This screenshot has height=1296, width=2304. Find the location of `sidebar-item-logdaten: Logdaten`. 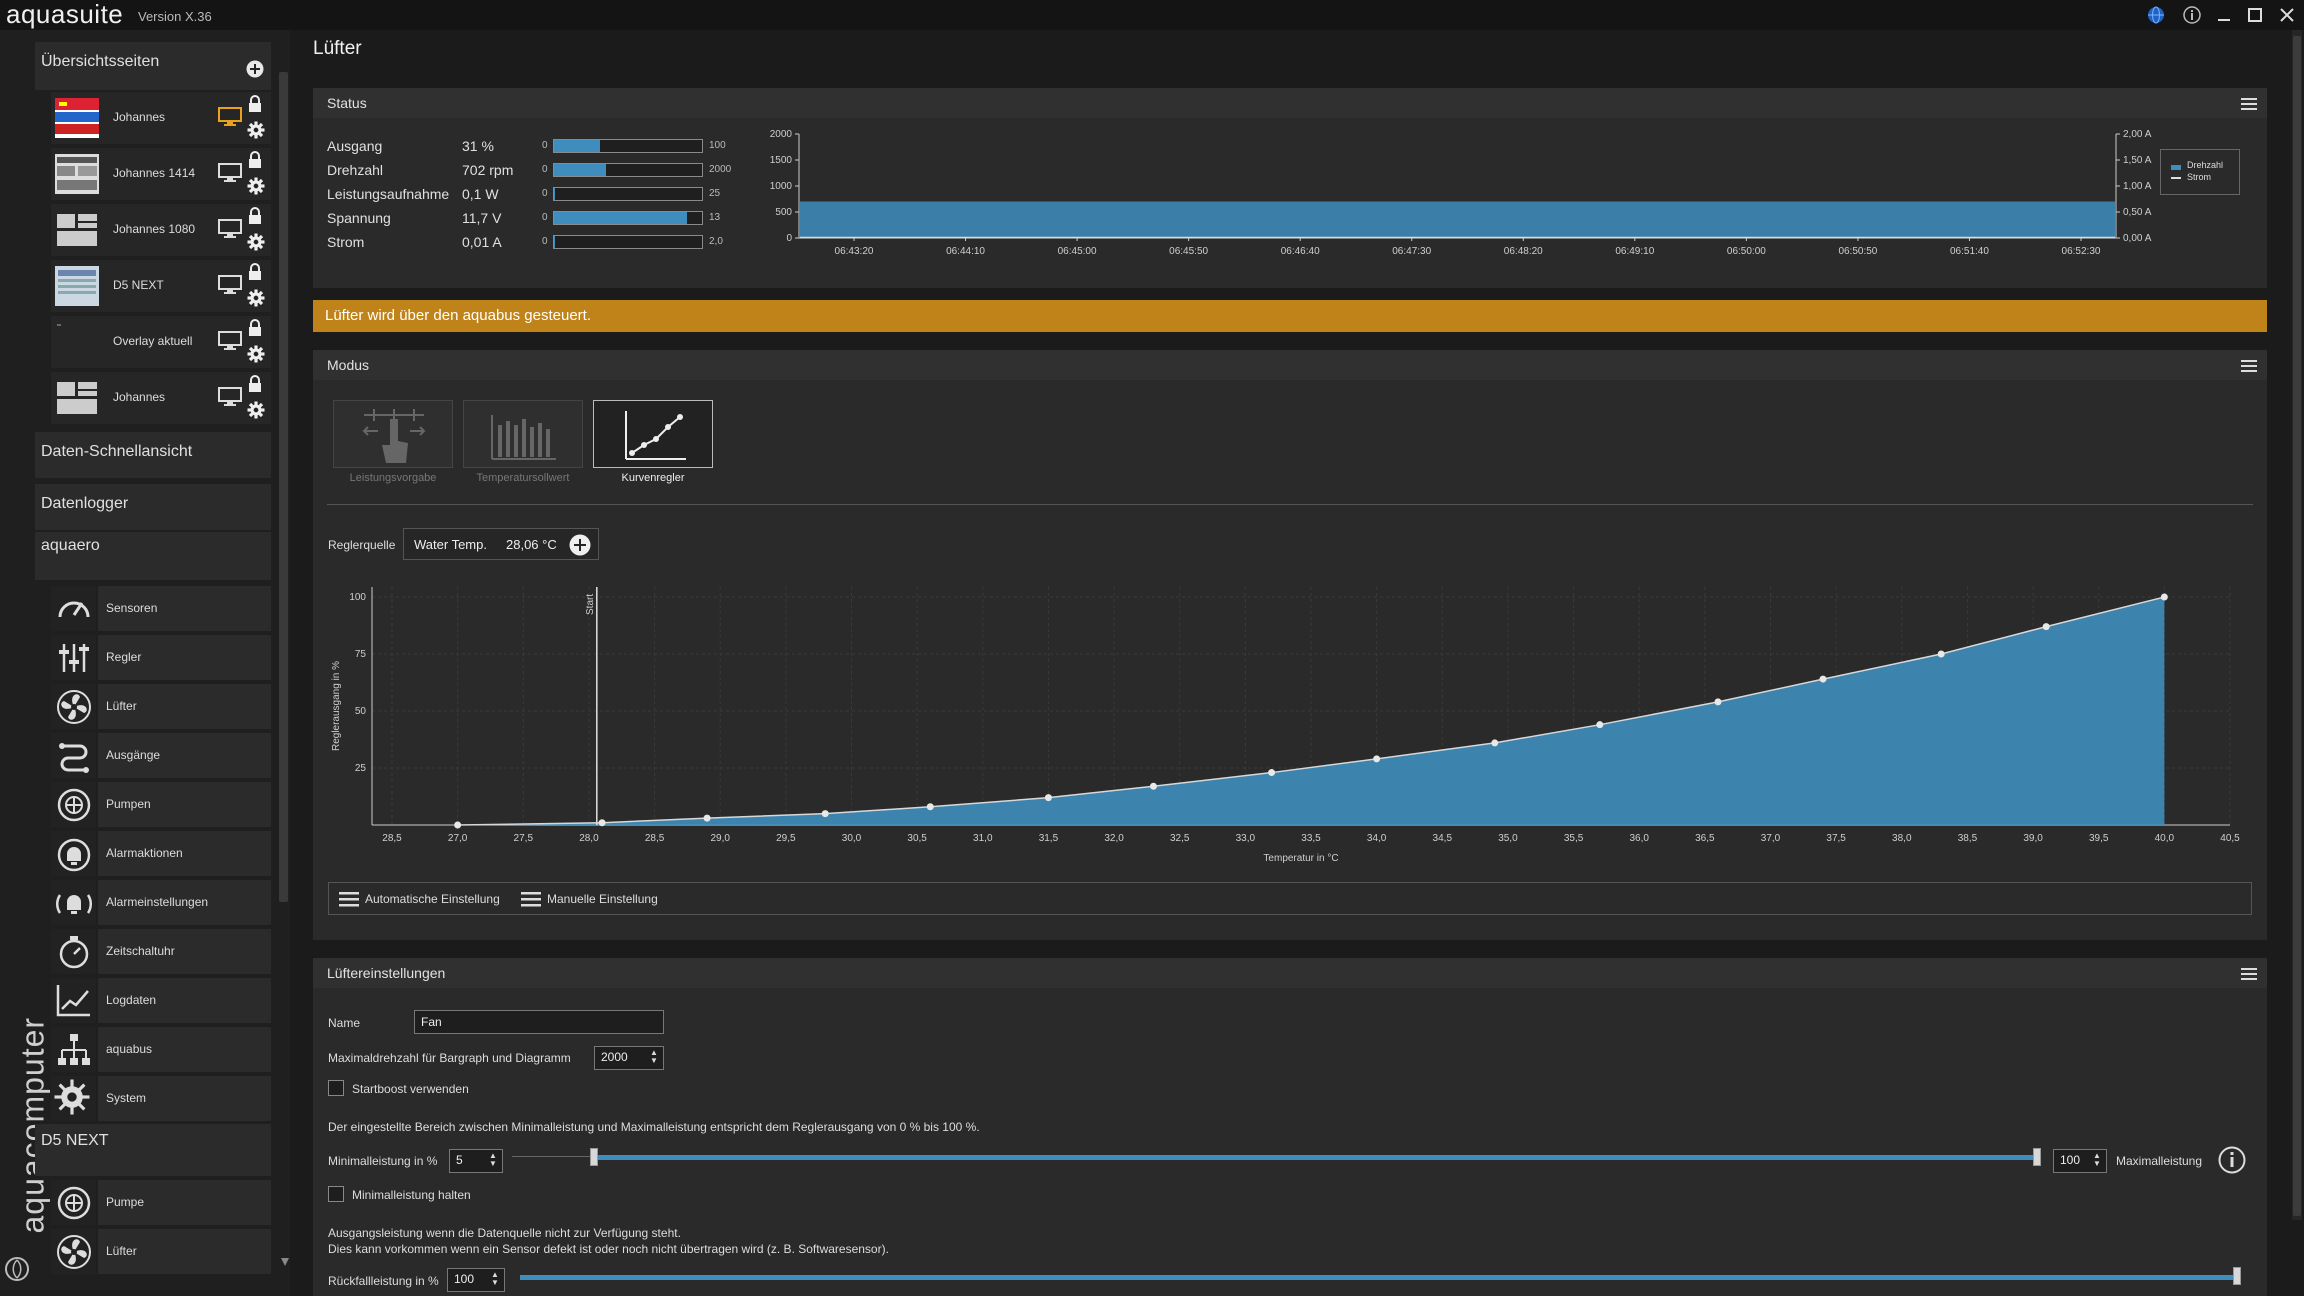

sidebar-item-logdaten: Logdaten is located at coordinates (161, 1000).